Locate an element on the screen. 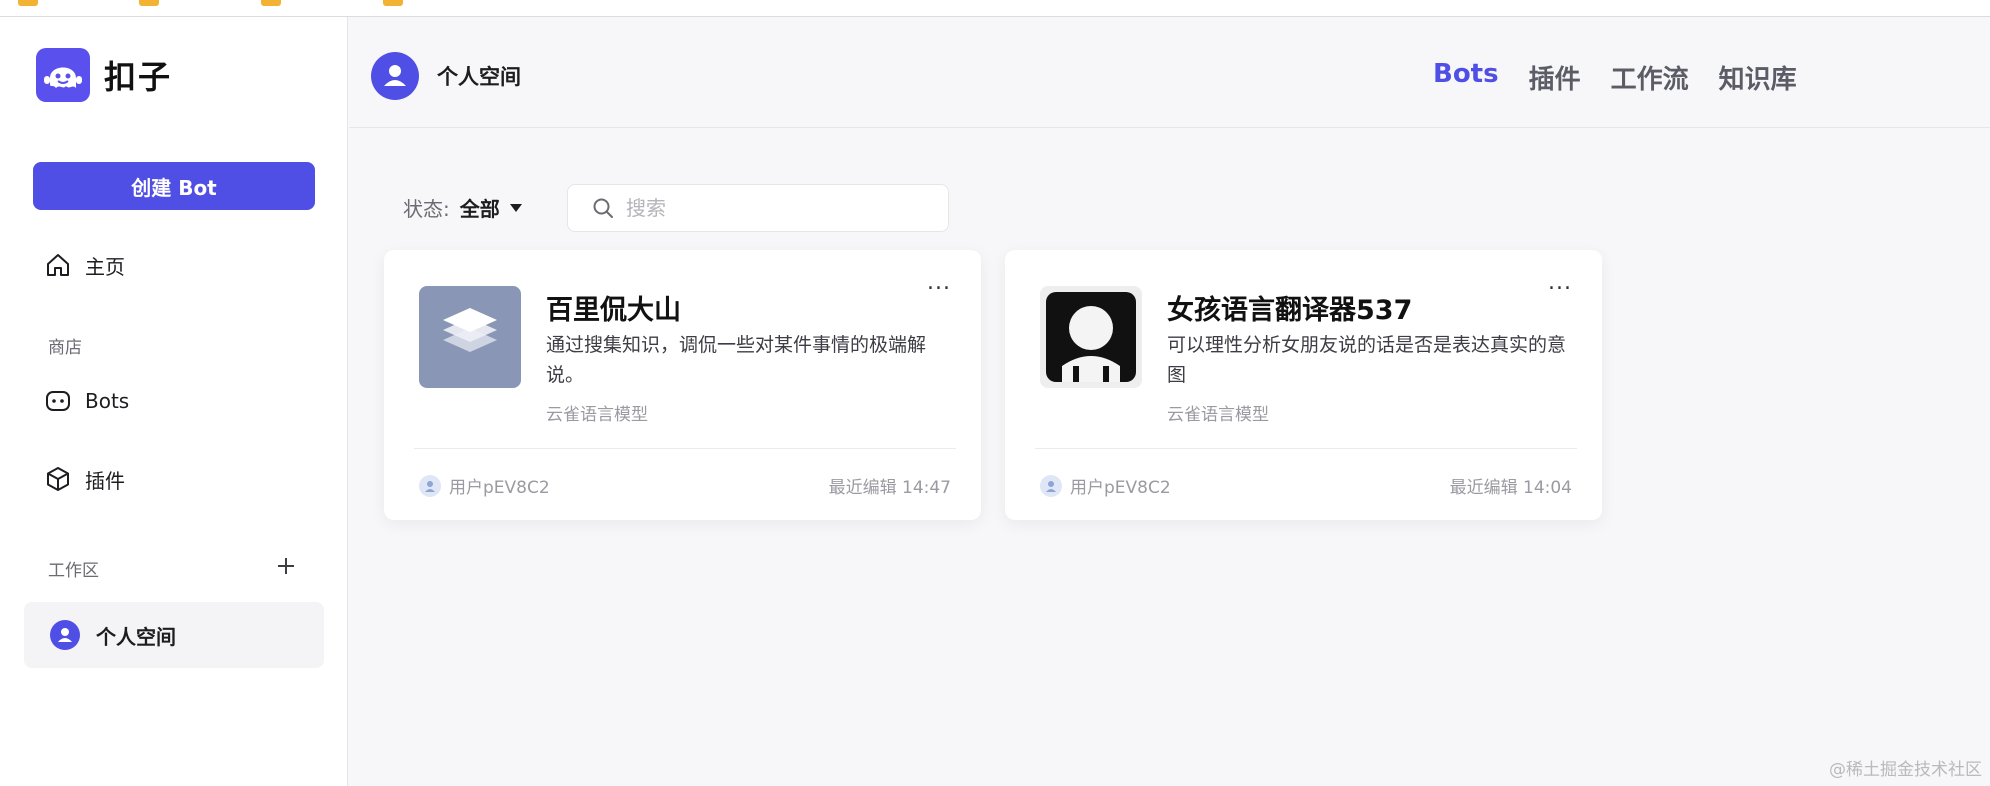 Image resolution: width=1990 pixels, height=786 pixels. cube-icon is located at coordinates (58, 479).